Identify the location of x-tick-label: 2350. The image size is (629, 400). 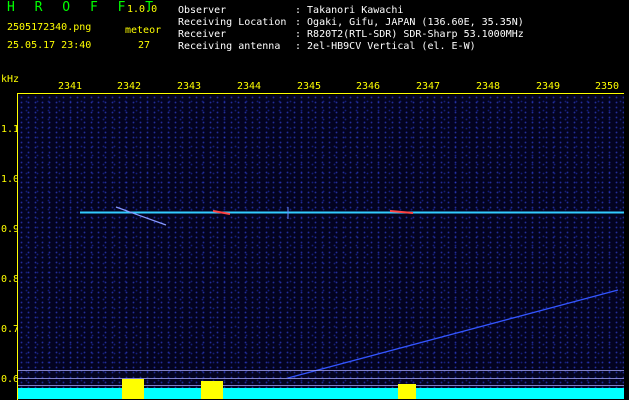
(607, 86).